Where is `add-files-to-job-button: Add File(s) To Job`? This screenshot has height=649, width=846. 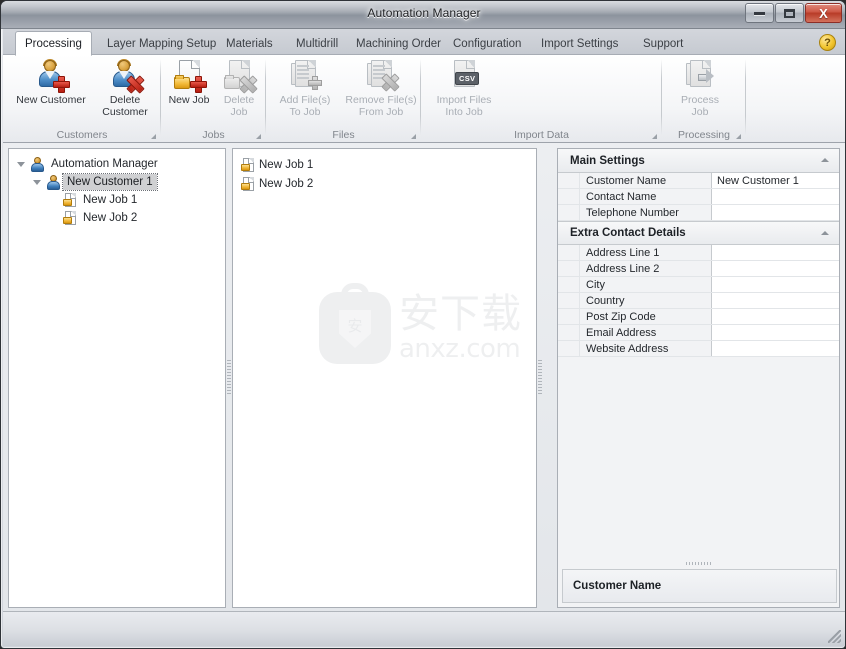
add-files-to-job-button: Add File(s) To Job is located at coordinates (305, 88).